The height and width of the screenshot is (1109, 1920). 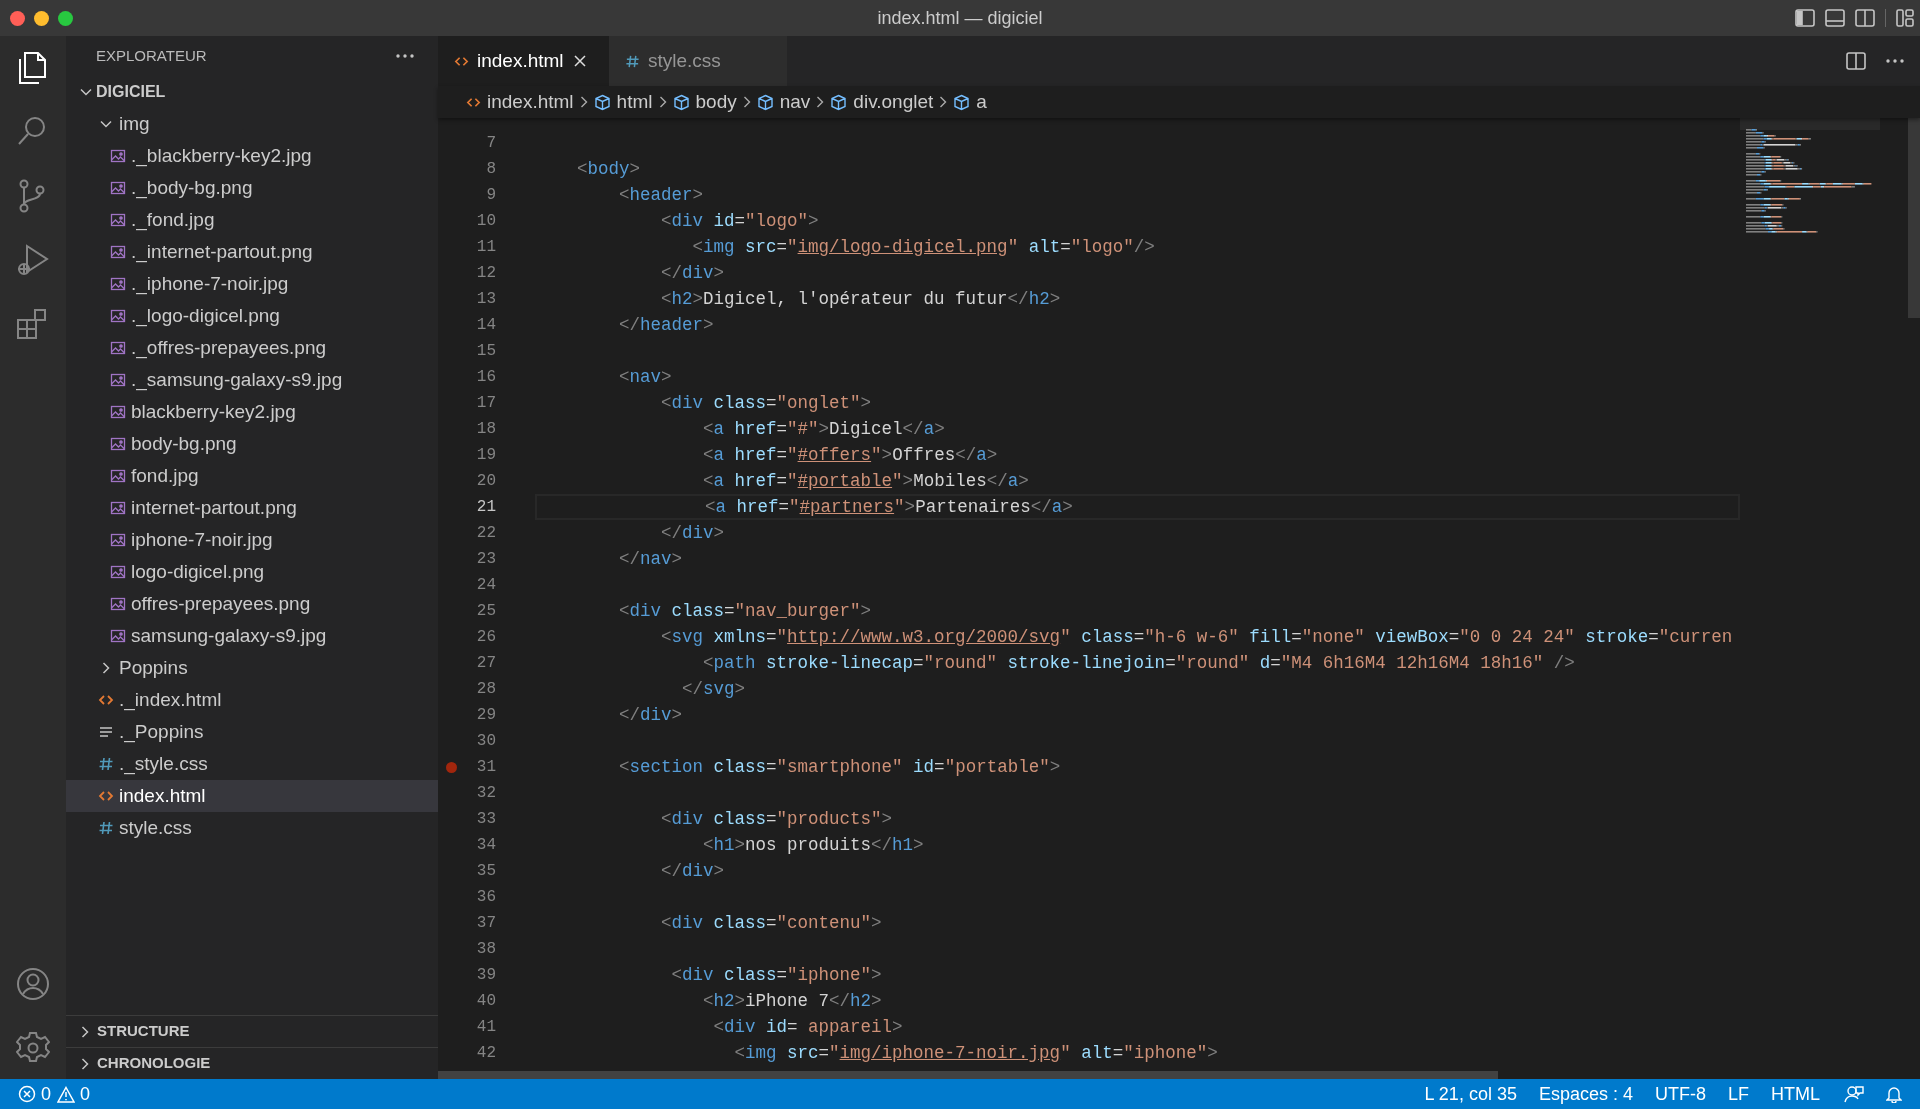 I want to click on split-editor-icon, so click(x=1856, y=61).